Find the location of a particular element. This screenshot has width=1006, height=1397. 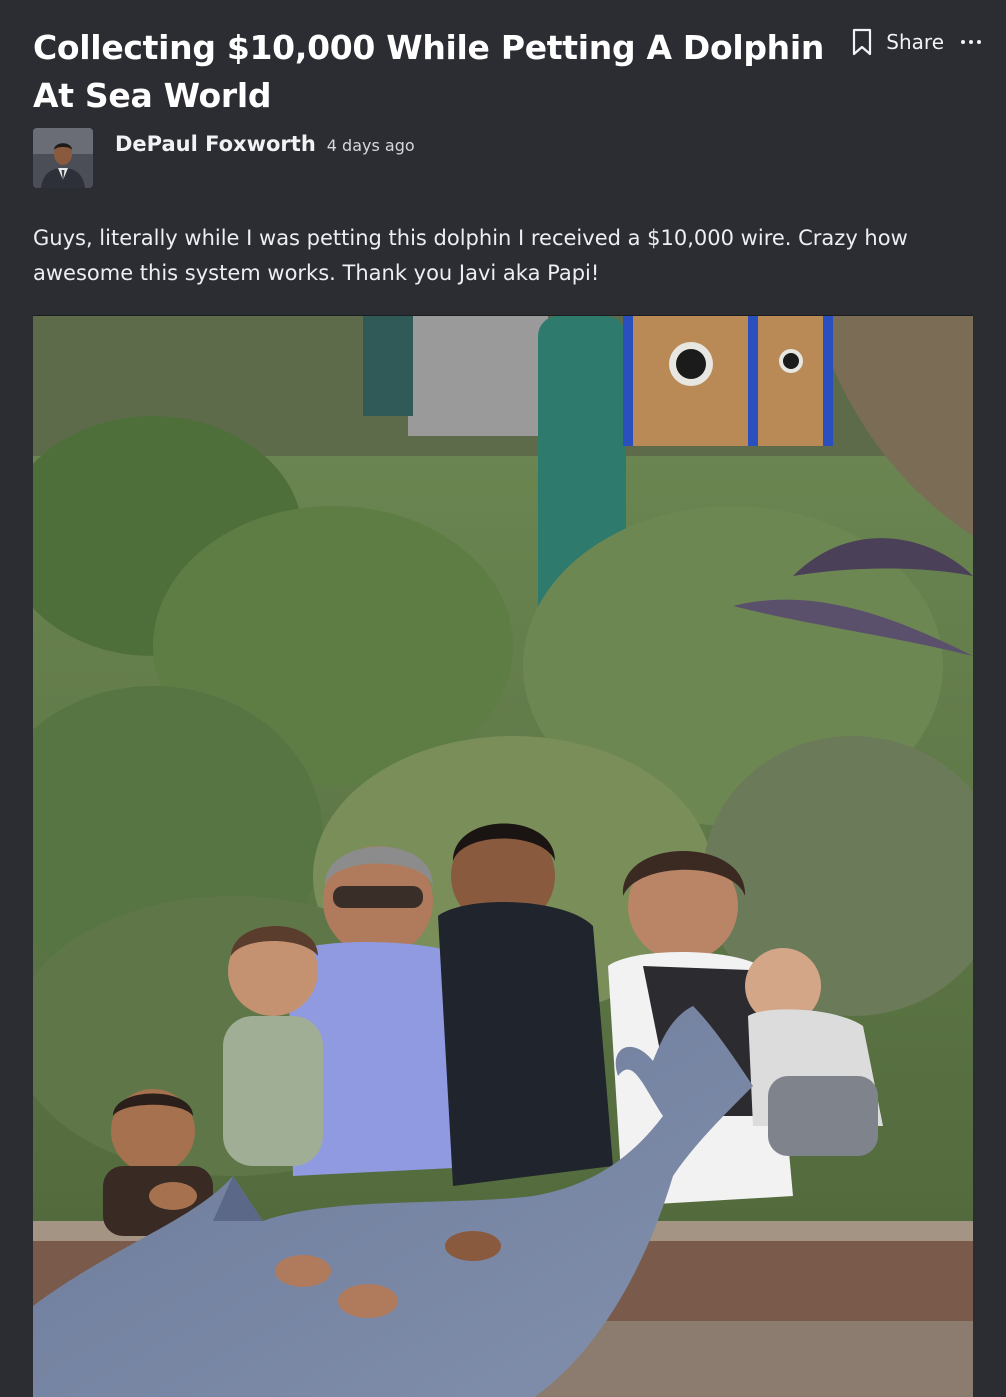

author-name: DePaul Foxworth is located at coordinates (215, 144).